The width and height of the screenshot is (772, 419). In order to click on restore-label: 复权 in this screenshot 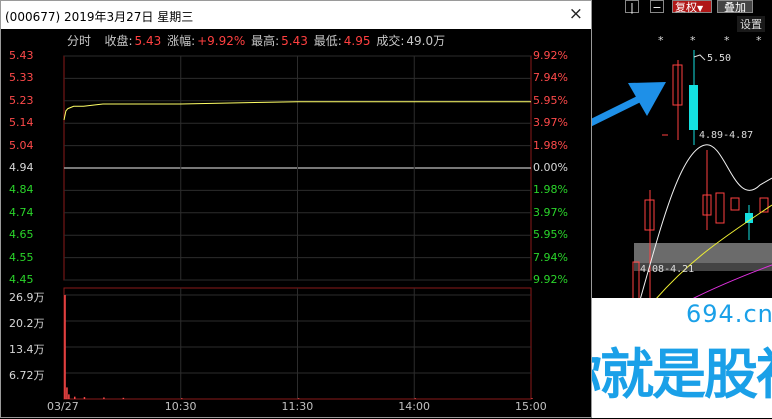, I will do `click(686, 7)`.